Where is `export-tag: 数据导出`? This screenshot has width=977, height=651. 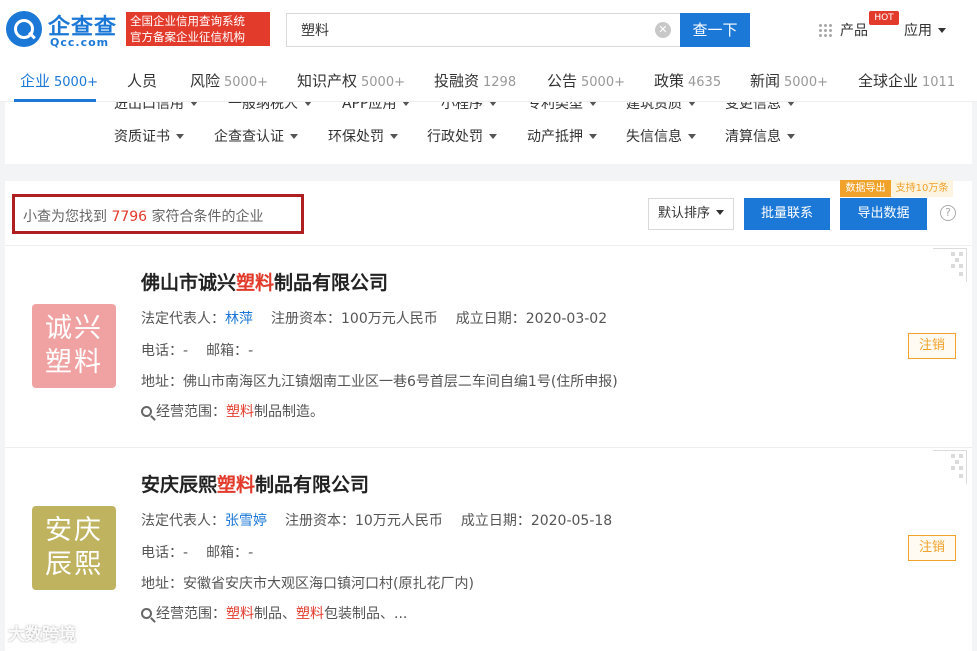
export-tag: 数据导出 is located at coordinates (865, 188).